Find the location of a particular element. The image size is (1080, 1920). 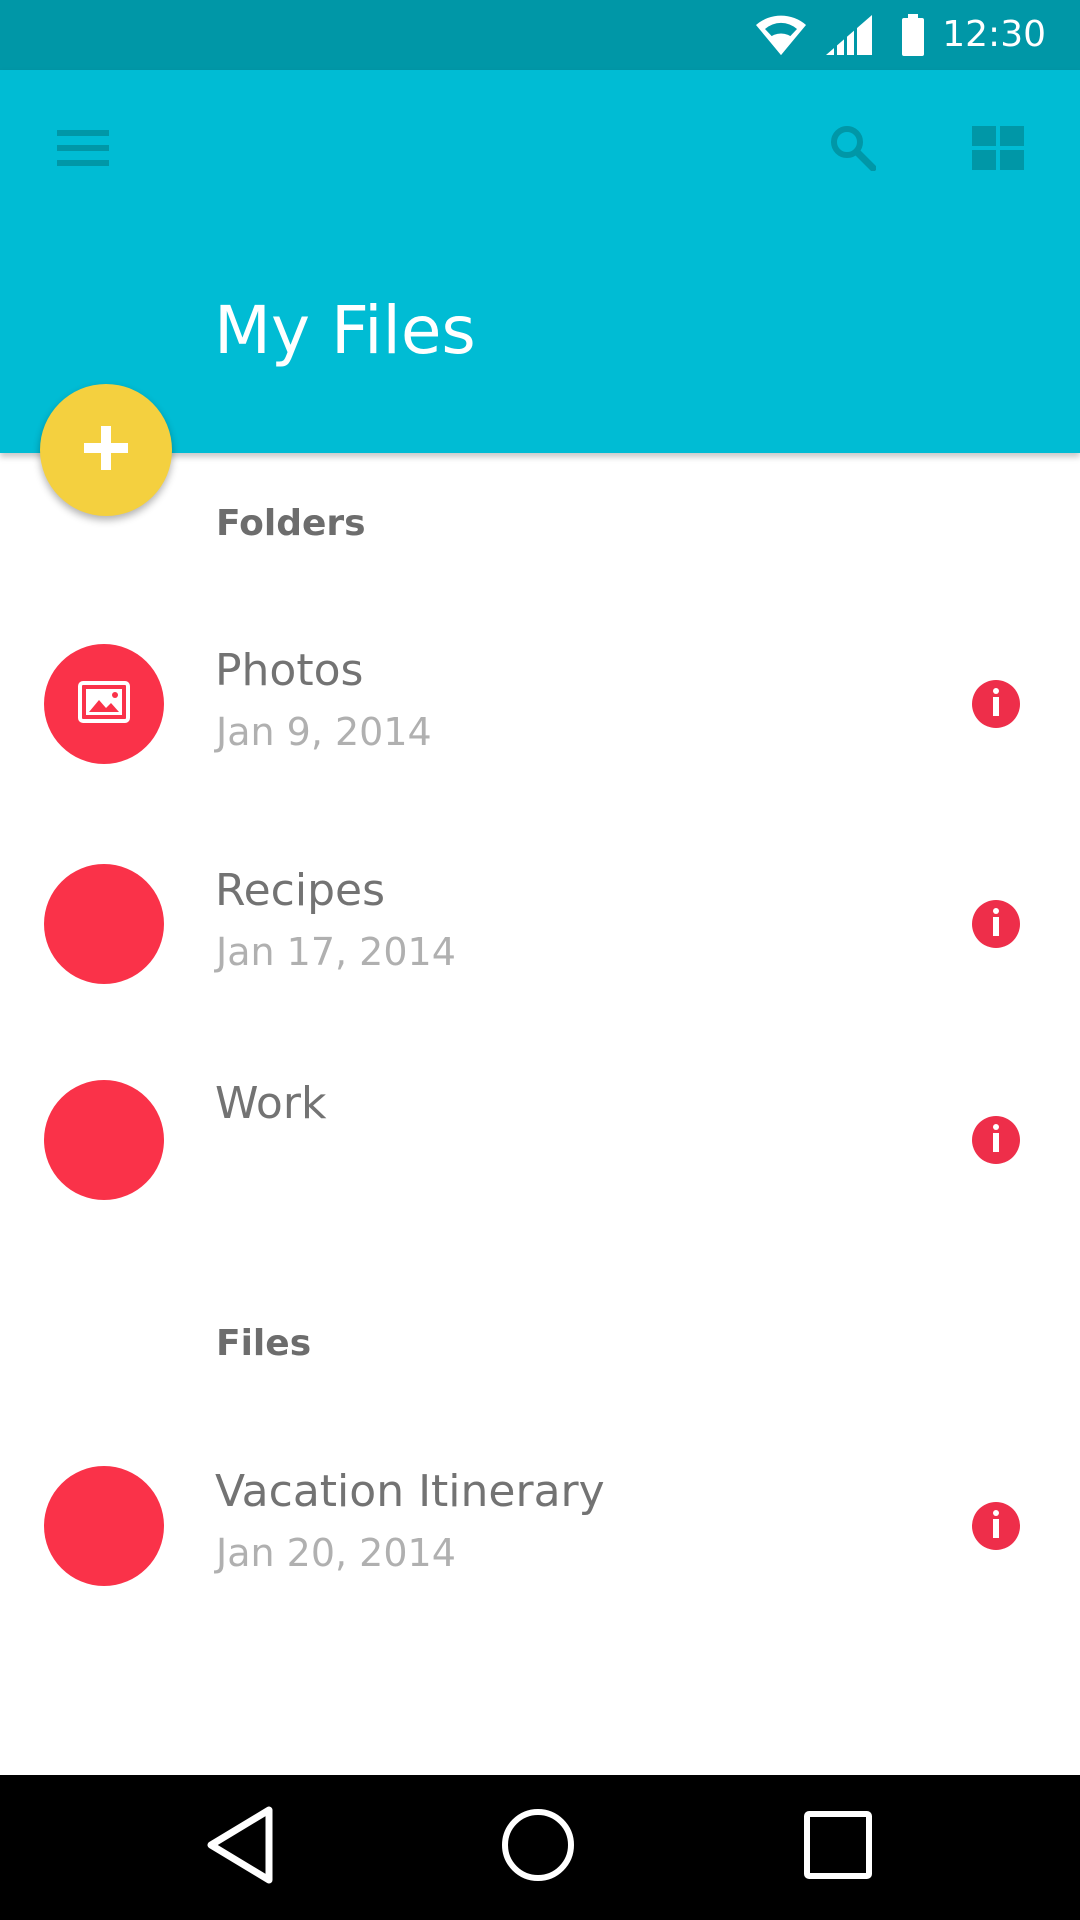

wifi-icon is located at coordinates (781, 35).